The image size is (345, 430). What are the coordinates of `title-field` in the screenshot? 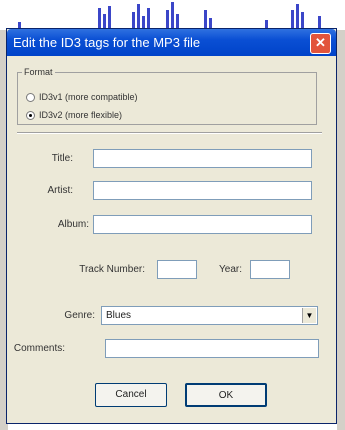 It's located at (202, 158).